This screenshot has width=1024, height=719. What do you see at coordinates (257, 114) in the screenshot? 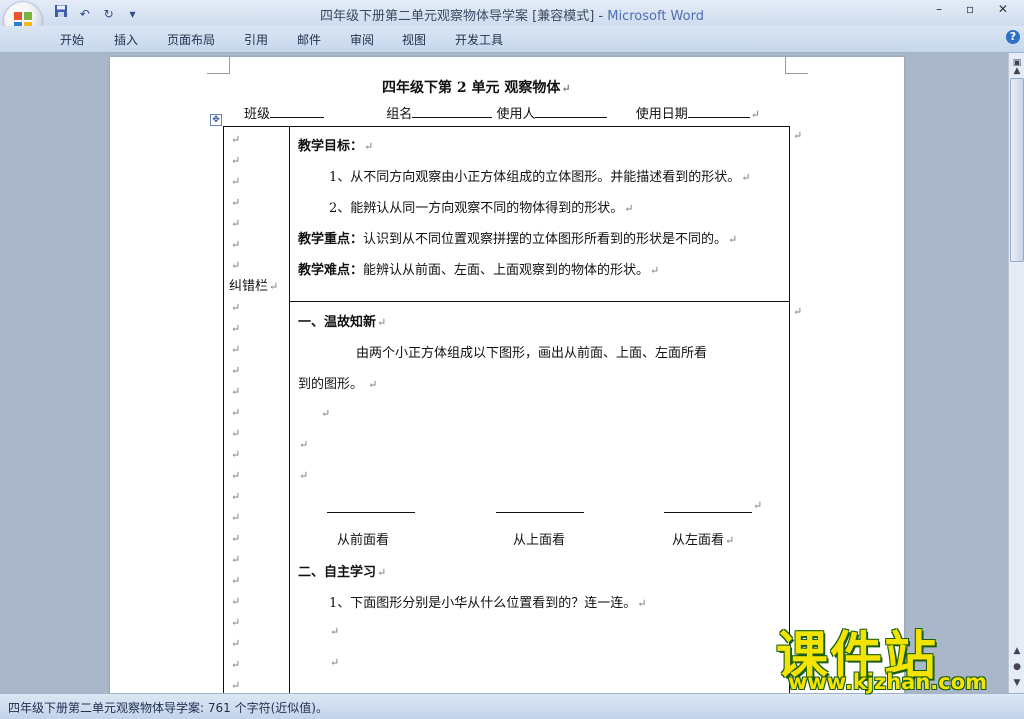
I see `class-label: 班级` at bounding box center [257, 114].